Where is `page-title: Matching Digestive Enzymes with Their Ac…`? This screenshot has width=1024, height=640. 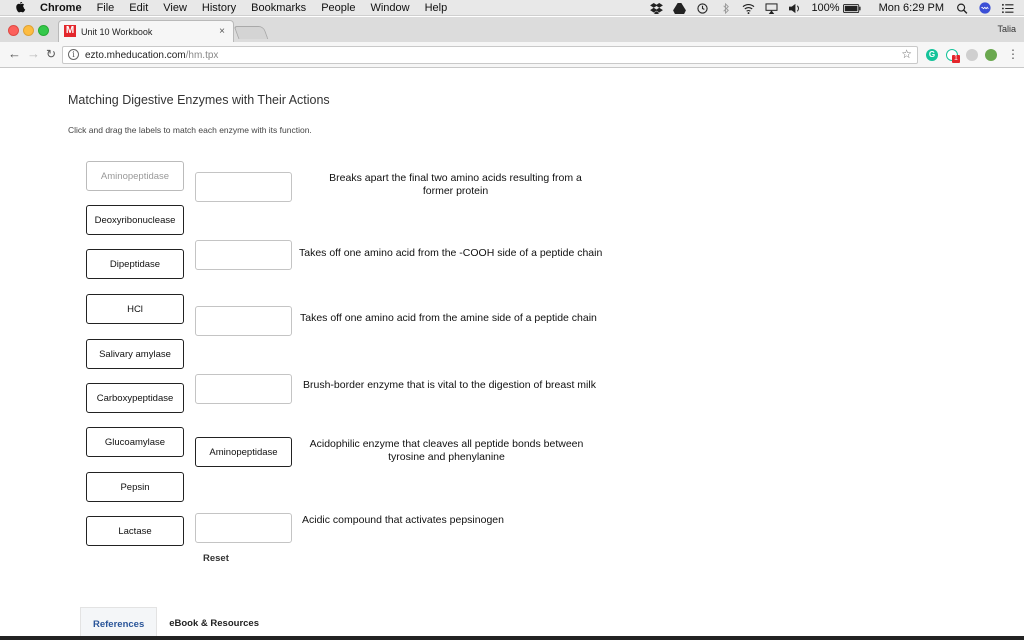 page-title: Matching Digestive Enzymes with Their Ac… is located at coordinates (199, 100).